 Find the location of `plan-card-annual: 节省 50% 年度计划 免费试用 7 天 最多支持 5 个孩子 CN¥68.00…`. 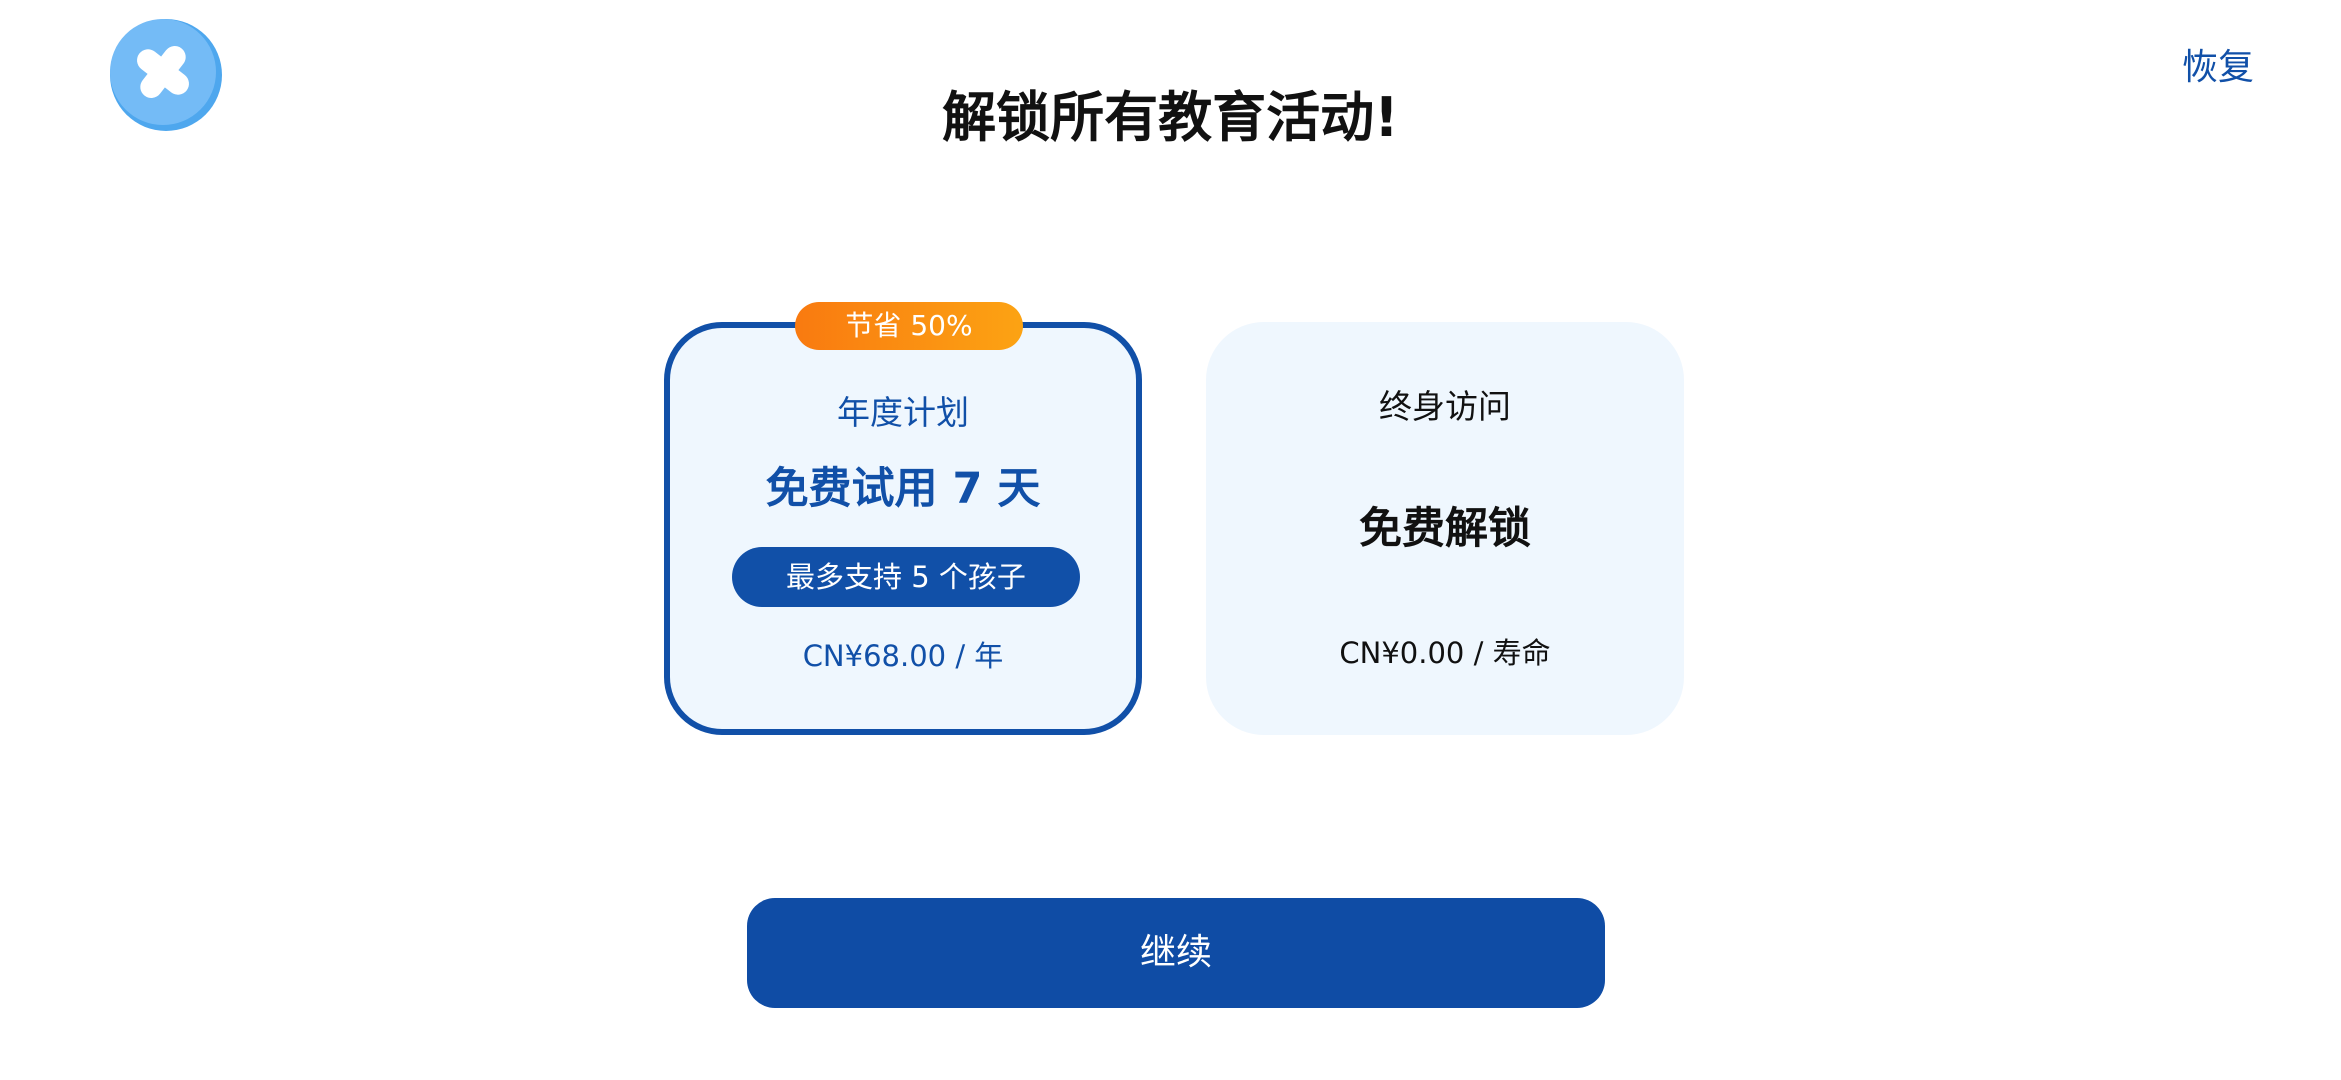

plan-card-annual: 节省 50% 年度计划 免费试用 7 天 最多支持 5 个孩子 CN¥68.00… is located at coordinates (903, 518).